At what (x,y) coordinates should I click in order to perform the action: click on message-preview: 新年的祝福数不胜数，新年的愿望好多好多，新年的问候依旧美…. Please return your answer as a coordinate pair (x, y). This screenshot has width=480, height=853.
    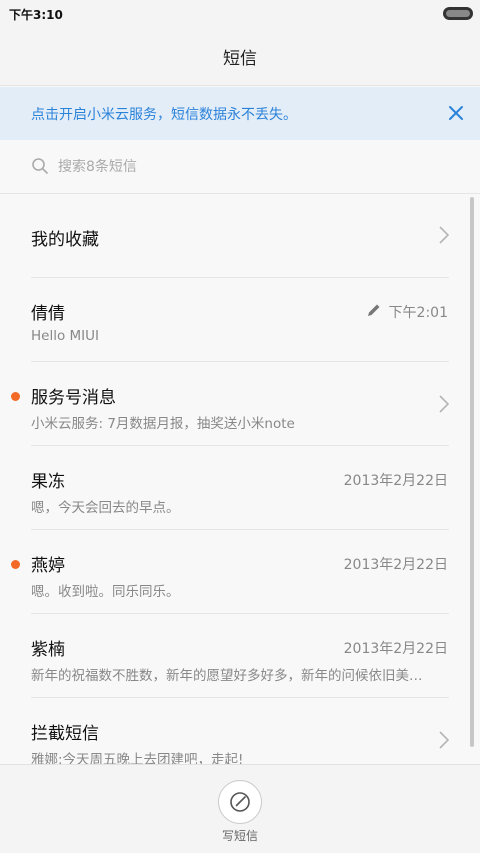
    Looking at the image, I should click on (227, 676).